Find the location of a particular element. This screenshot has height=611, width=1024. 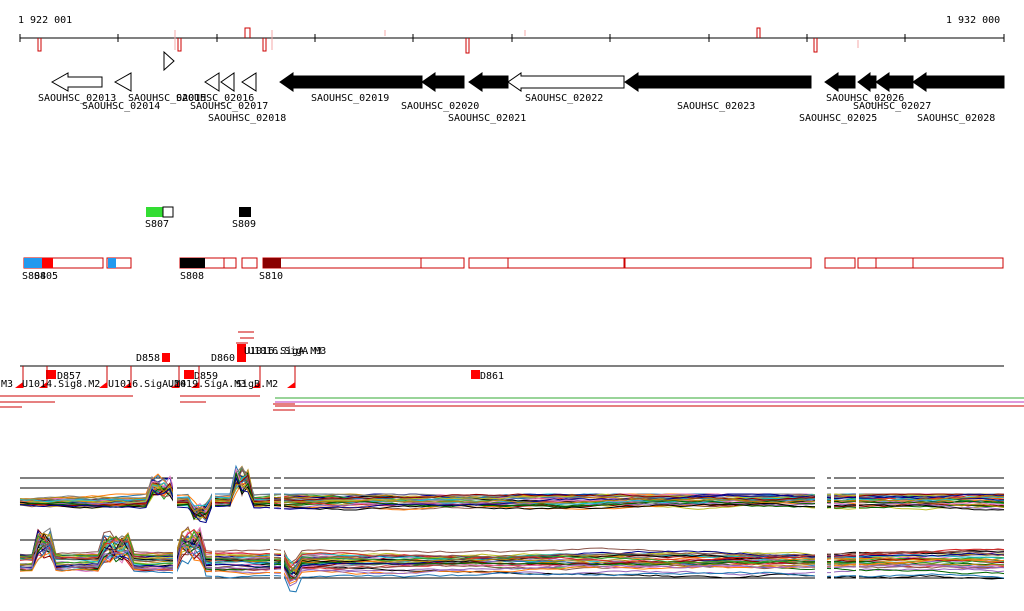

segment-box-s807-open is located at coordinates (168, 212).